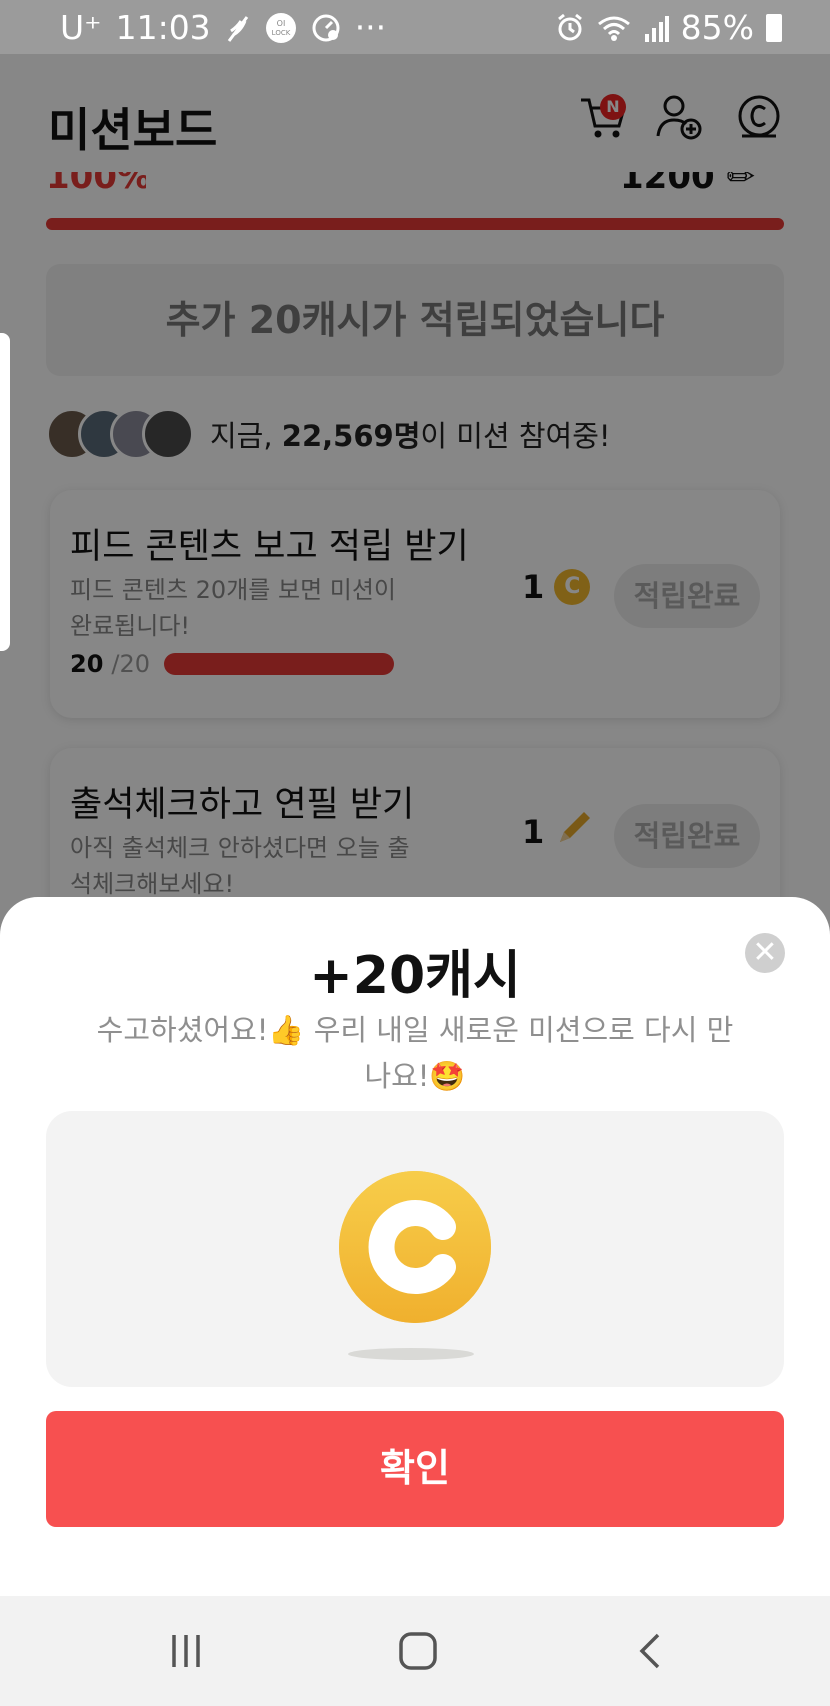 The height and width of the screenshot is (1706, 830). Describe the element at coordinates (326, 28) in the screenshot. I see `speed-icon` at that location.